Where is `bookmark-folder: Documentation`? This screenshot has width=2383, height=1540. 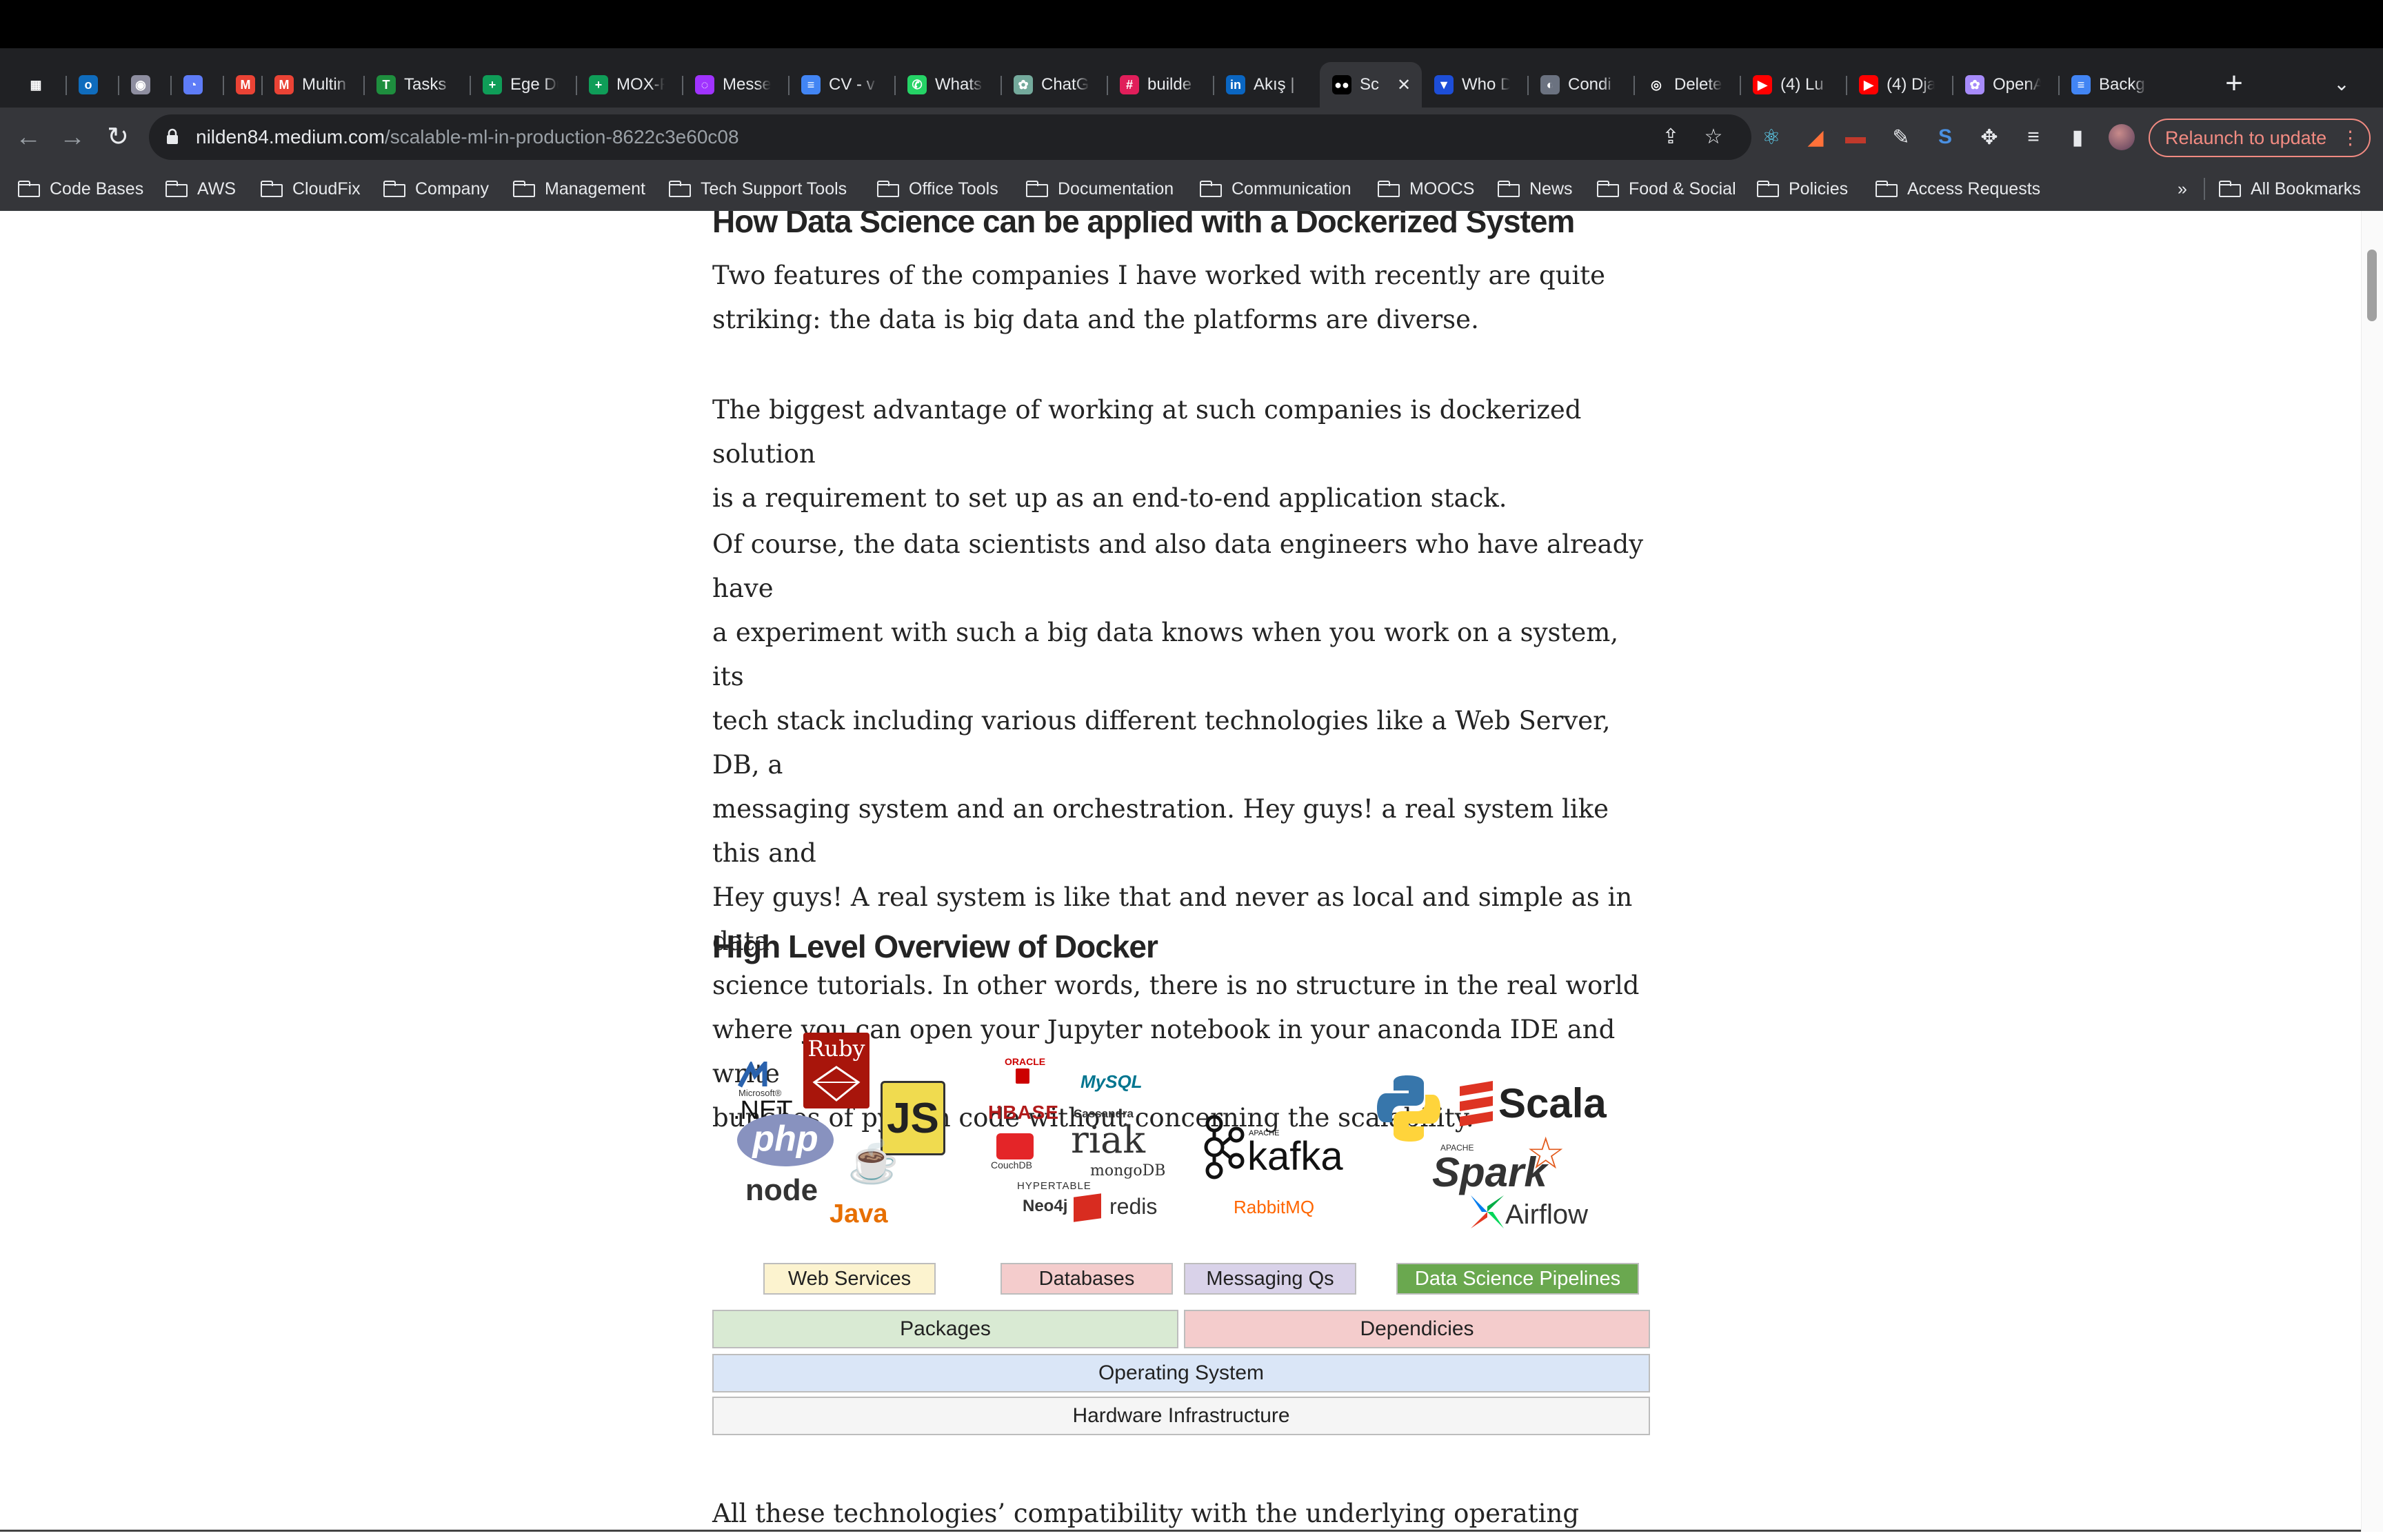 bookmark-folder: Documentation is located at coordinates (1100, 189).